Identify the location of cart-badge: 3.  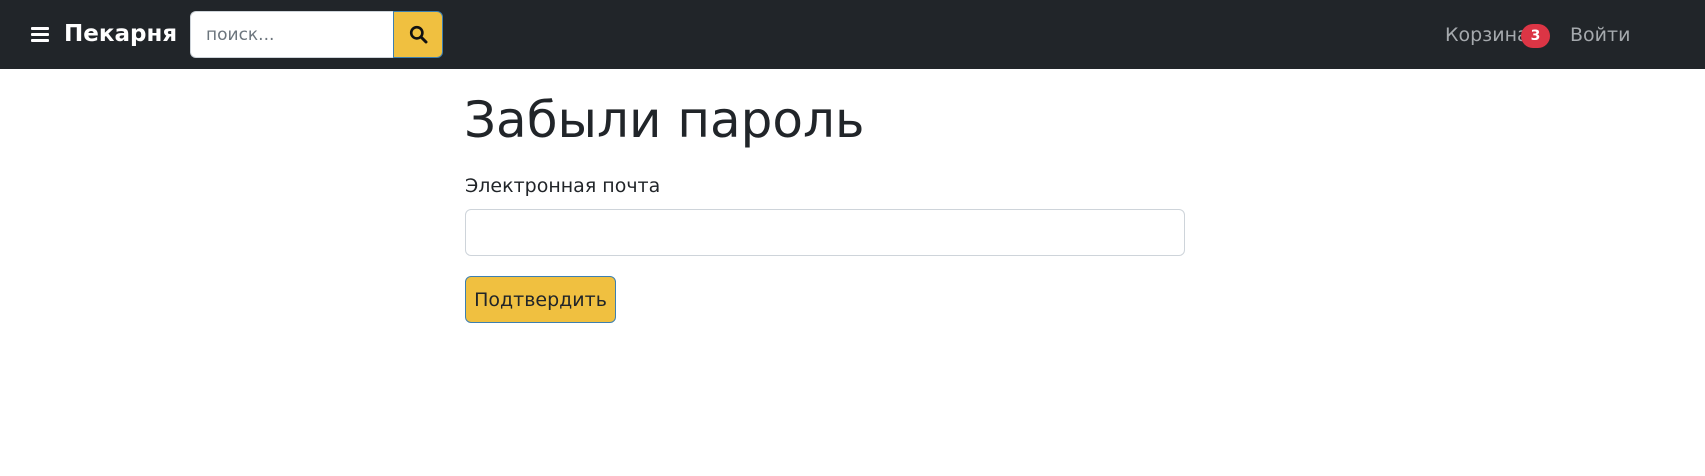
(1535, 36).